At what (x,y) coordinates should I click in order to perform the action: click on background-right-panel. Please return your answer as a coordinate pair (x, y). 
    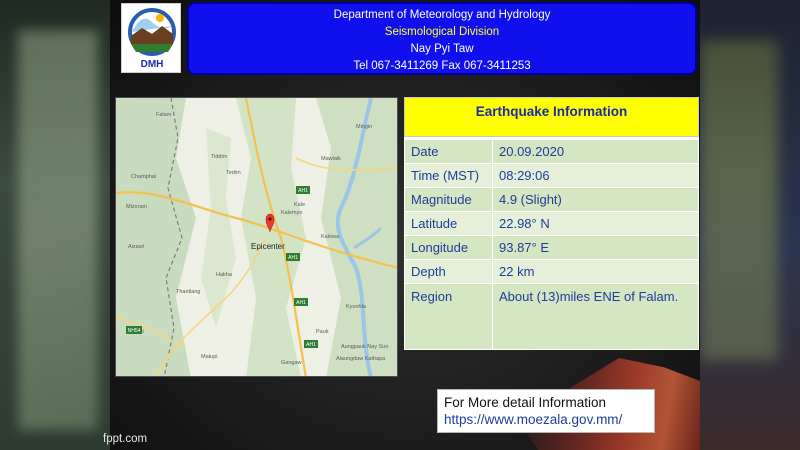
    Looking at the image, I should click on (745, 225).